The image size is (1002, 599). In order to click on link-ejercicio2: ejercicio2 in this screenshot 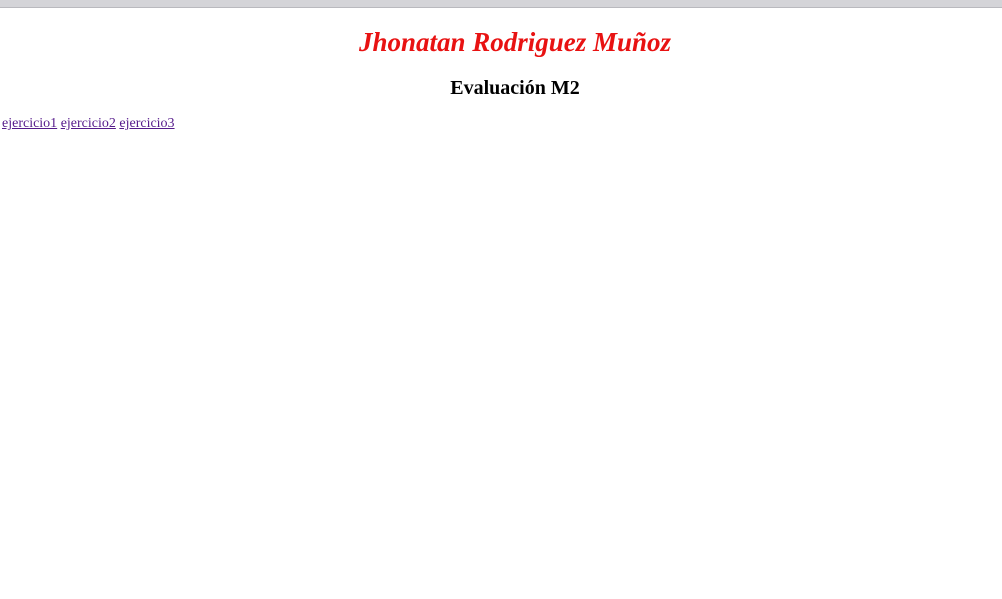, I will do `click(88, 123)`.